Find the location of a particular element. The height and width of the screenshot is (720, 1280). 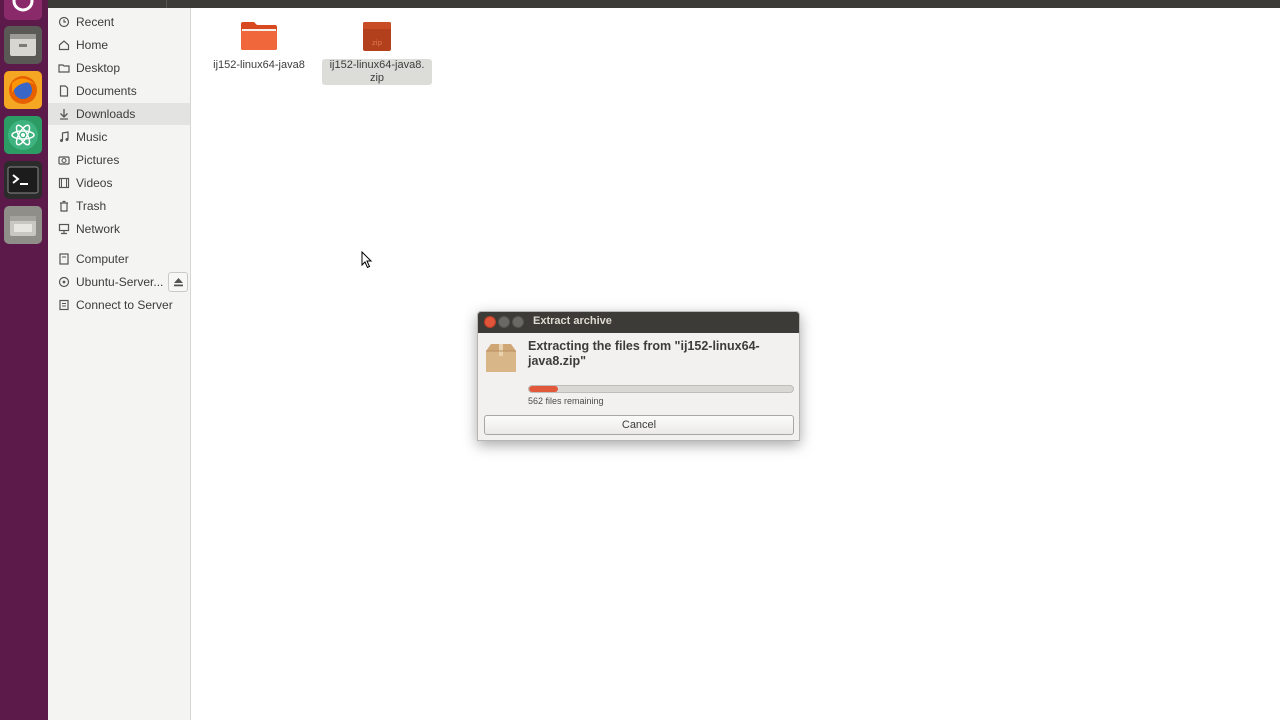

disc-icon is located at coordinates (64, 282).